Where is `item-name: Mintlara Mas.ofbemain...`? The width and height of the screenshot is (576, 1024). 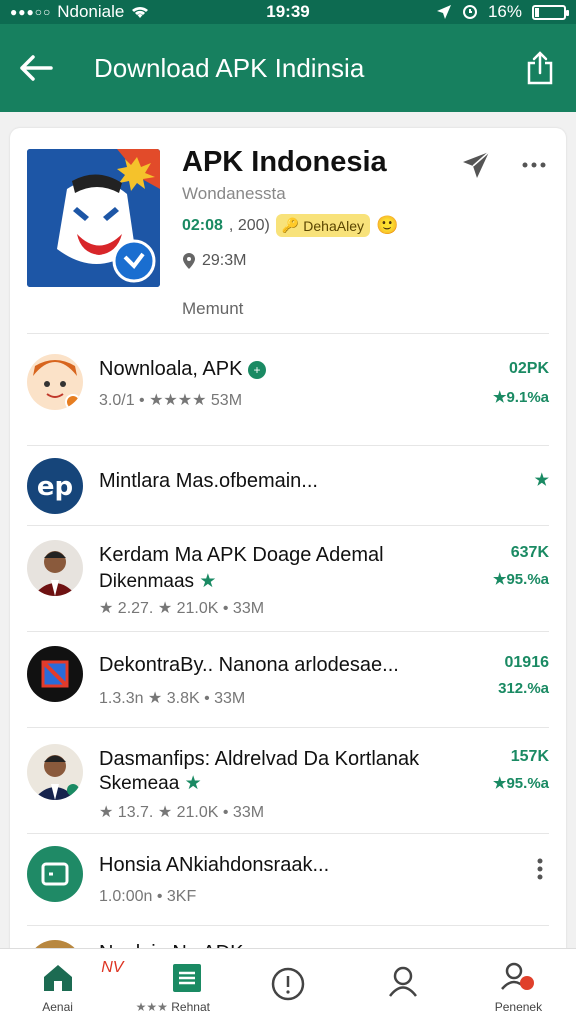 item-name: Mintlara Mas.ofbemain... is located at coordinates (208, 481).